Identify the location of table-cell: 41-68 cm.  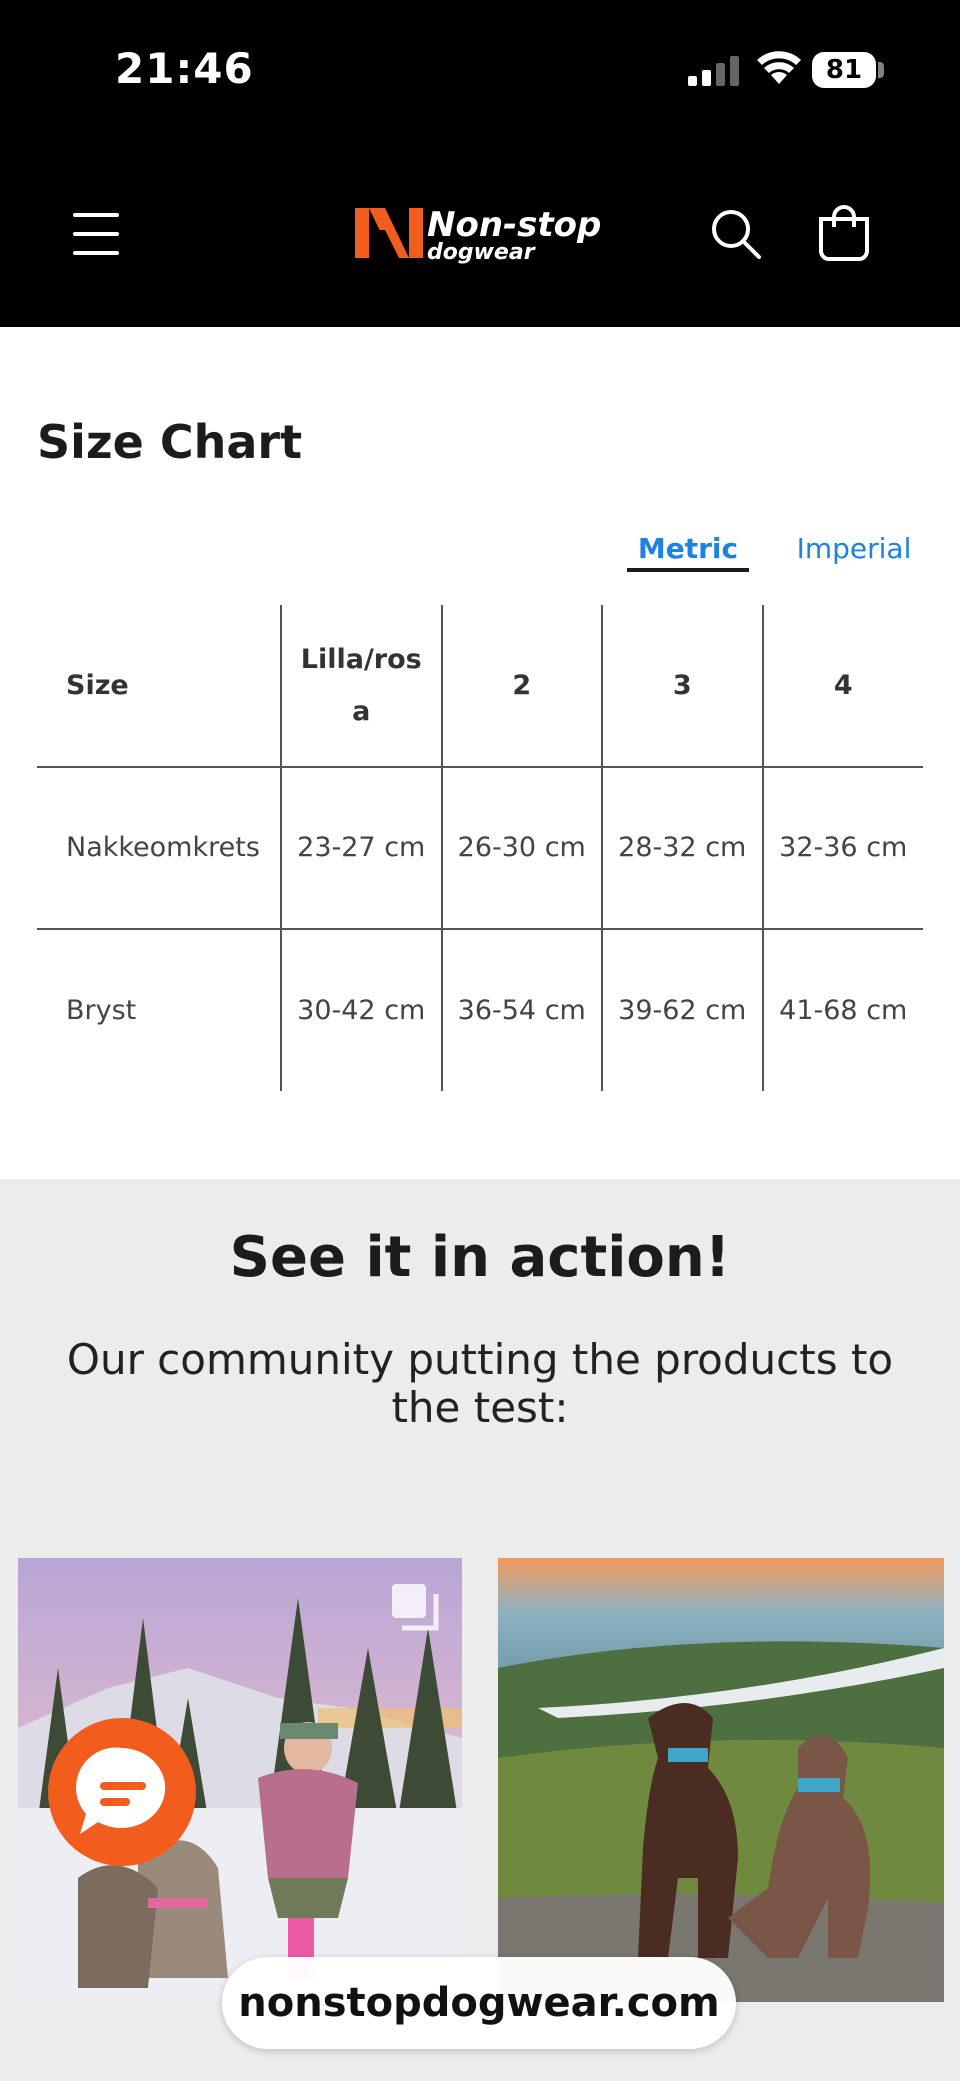
(842, 1009).